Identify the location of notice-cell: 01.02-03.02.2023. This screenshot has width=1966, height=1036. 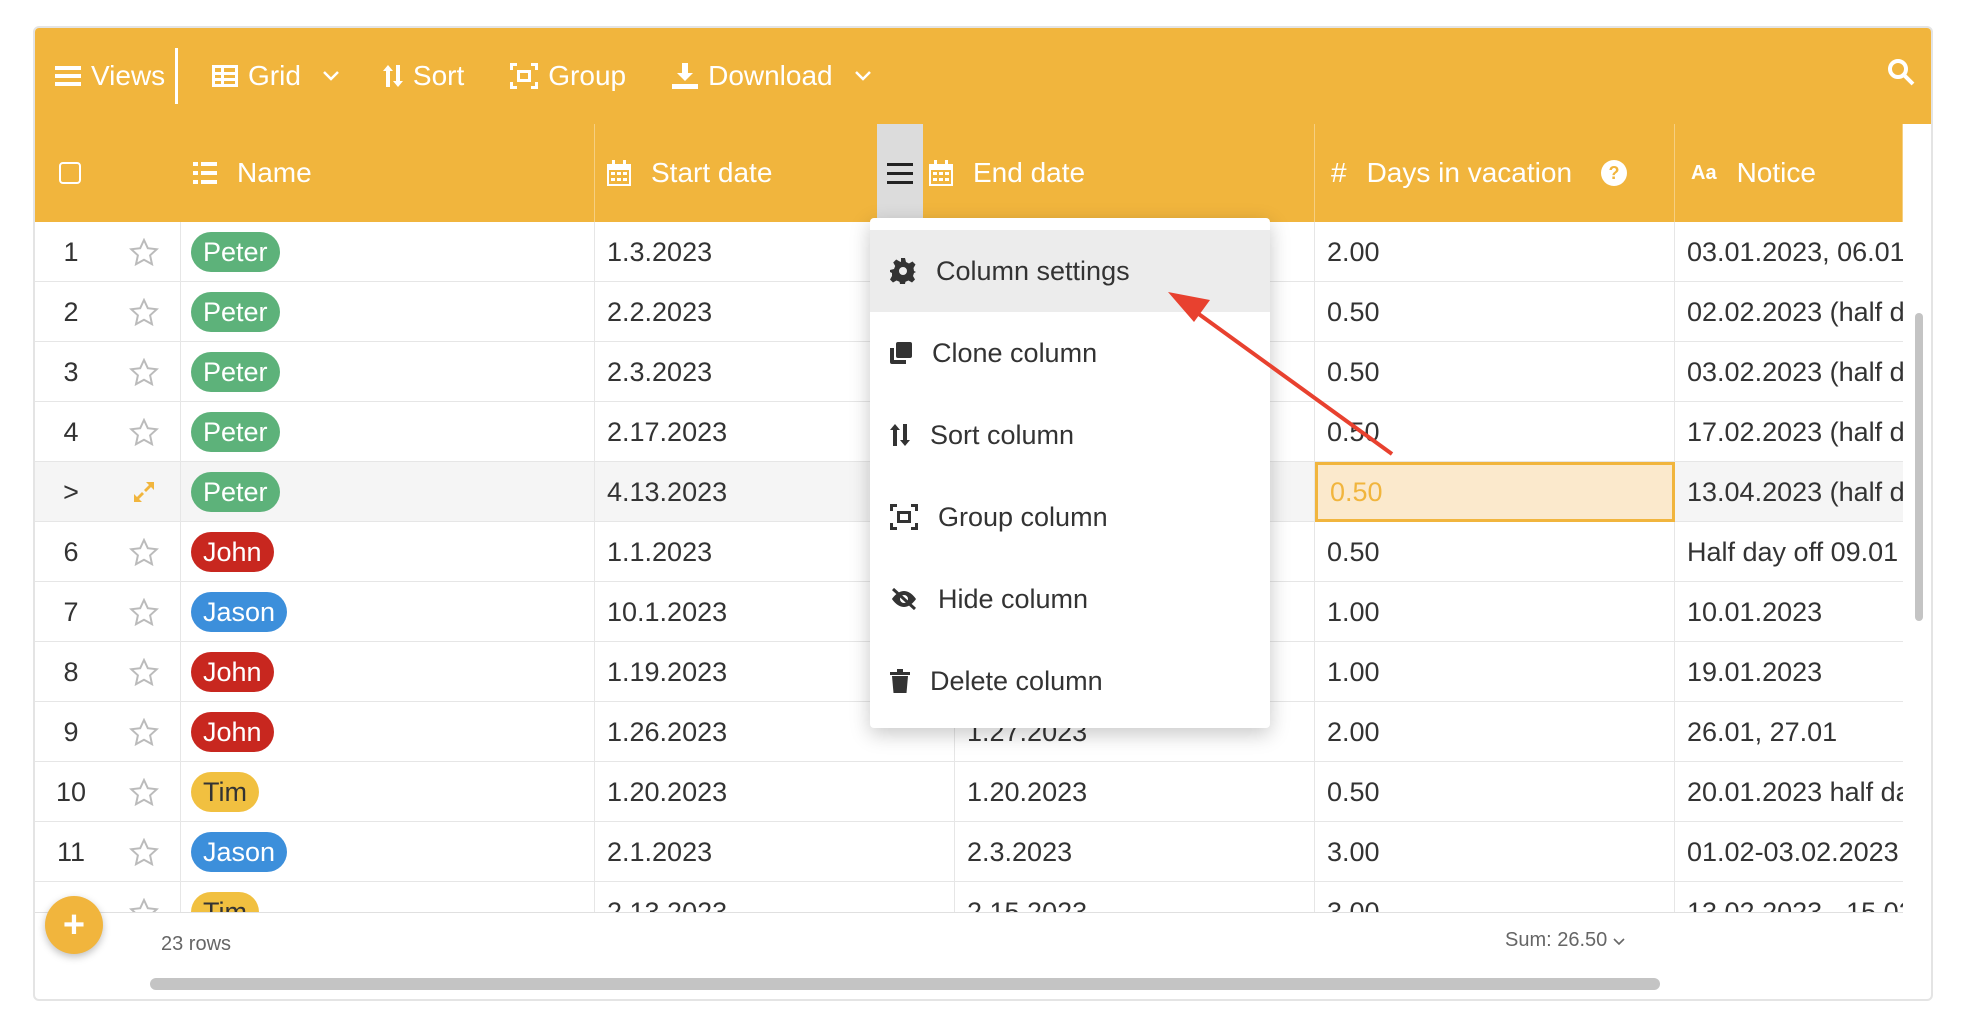
(1789, 852).